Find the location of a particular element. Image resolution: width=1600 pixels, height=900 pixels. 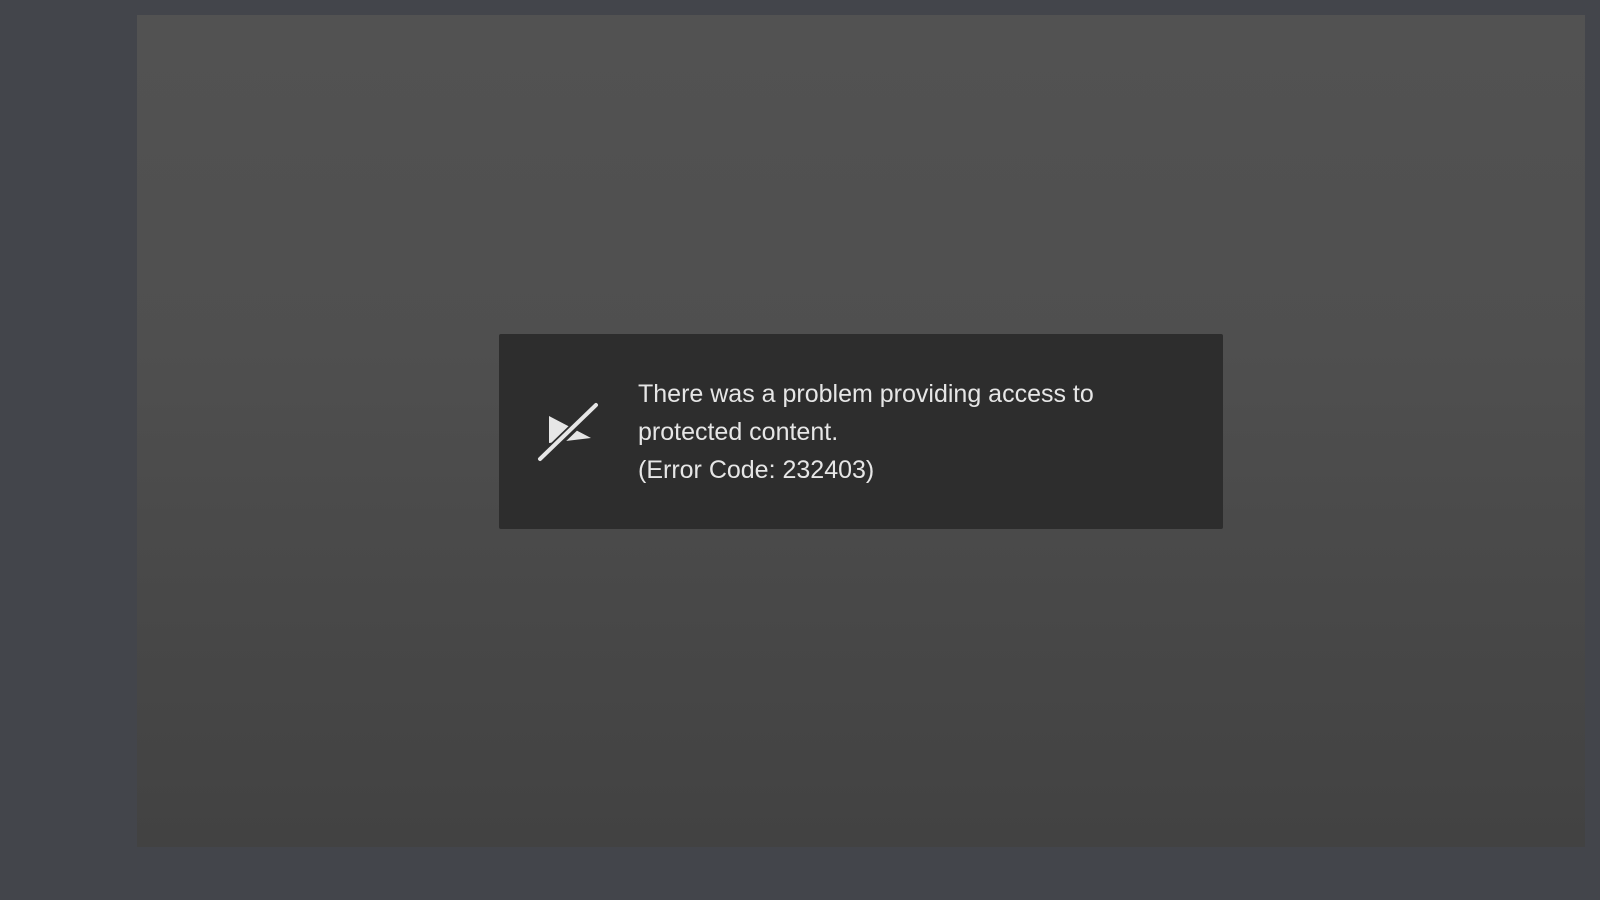

protected-content-blocked-icon is located at coordinates (568, 433).